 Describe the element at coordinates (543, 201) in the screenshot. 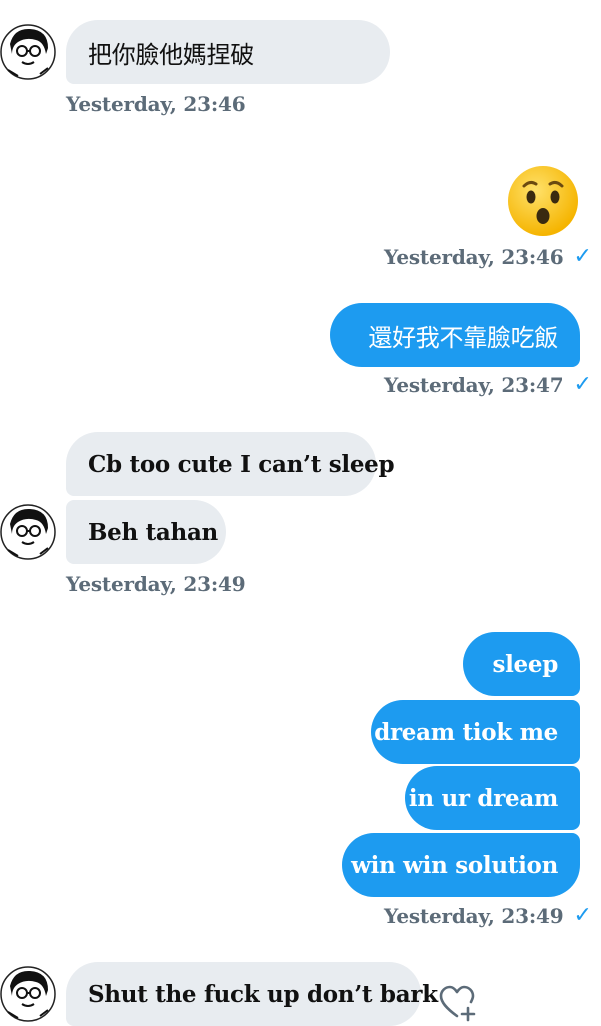

I see `hushed-face-emoji` at that location.